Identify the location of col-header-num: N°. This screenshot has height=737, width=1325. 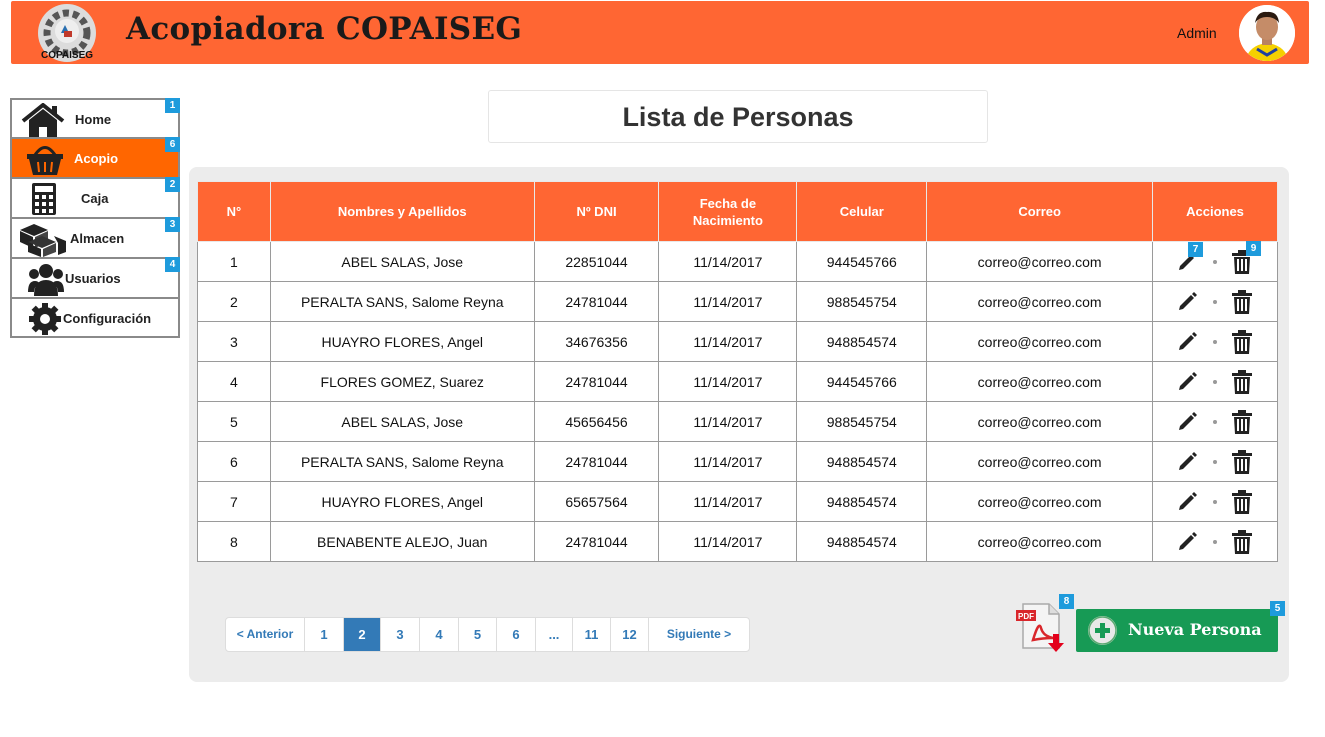
(234, 211).